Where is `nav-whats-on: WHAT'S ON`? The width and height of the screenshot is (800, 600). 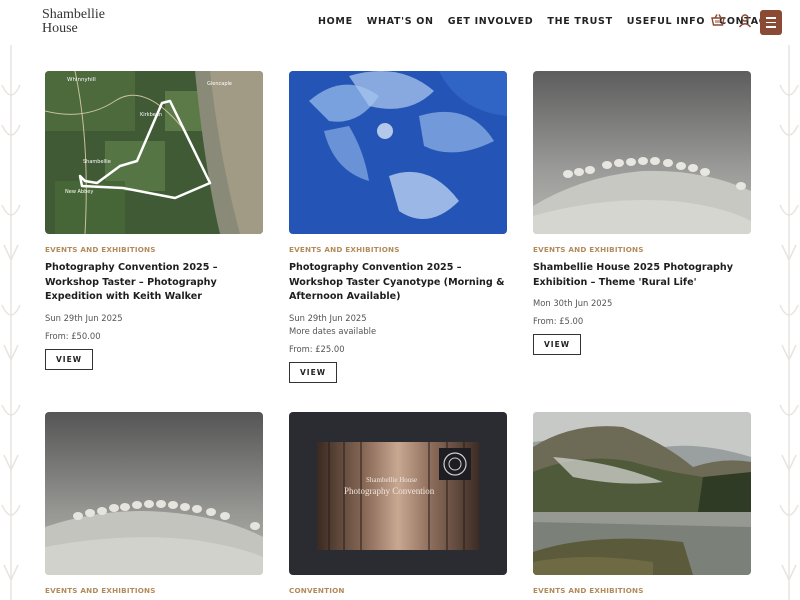
nav-whats-on: WHAT'S ON is located at coordinates (400, 21).